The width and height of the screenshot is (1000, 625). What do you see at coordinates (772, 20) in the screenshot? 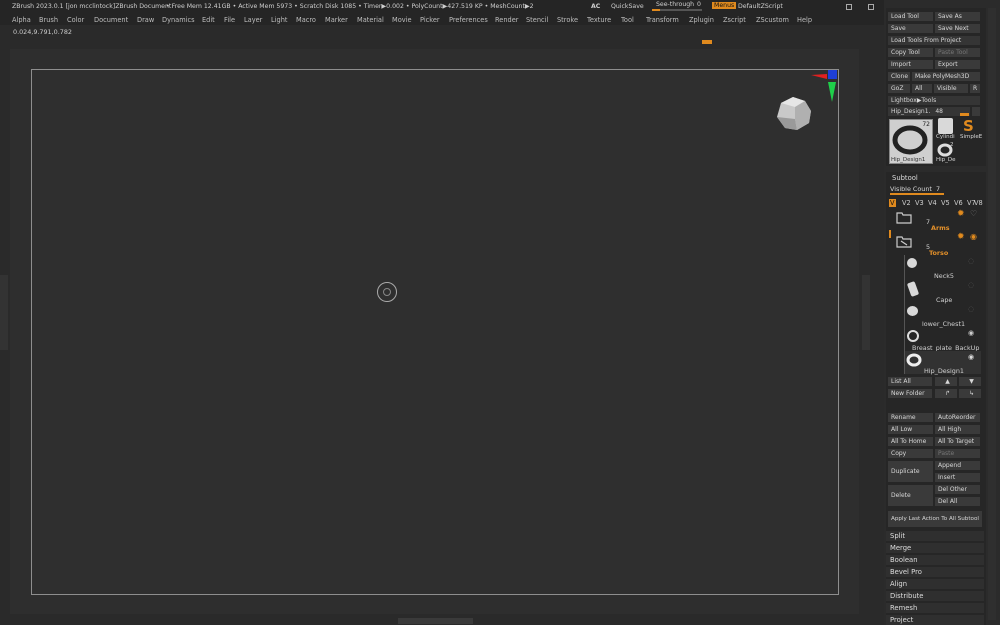
I see `menu-zscustom: ZScustom` at bounding box center [772, 20].